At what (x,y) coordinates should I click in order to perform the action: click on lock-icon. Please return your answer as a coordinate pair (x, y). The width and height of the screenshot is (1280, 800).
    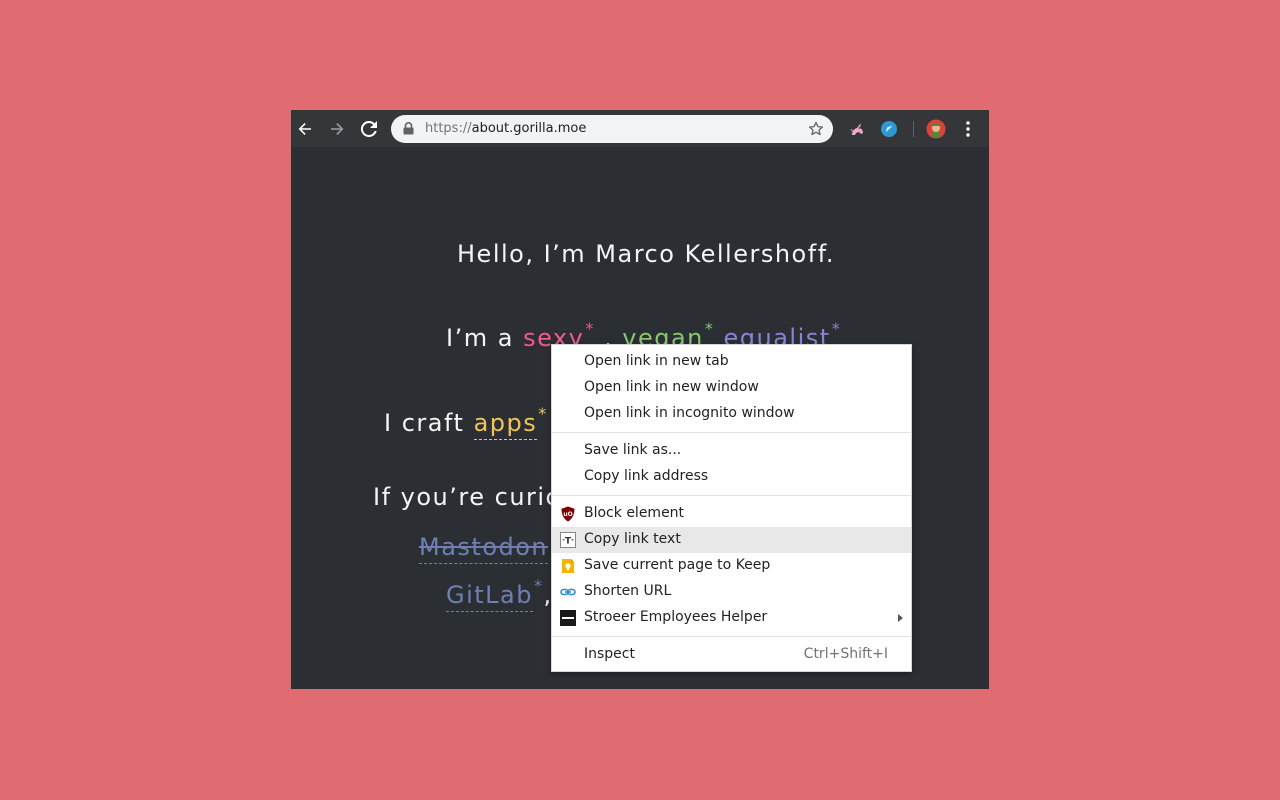
    Looking at the image, I should click on (408, 128).